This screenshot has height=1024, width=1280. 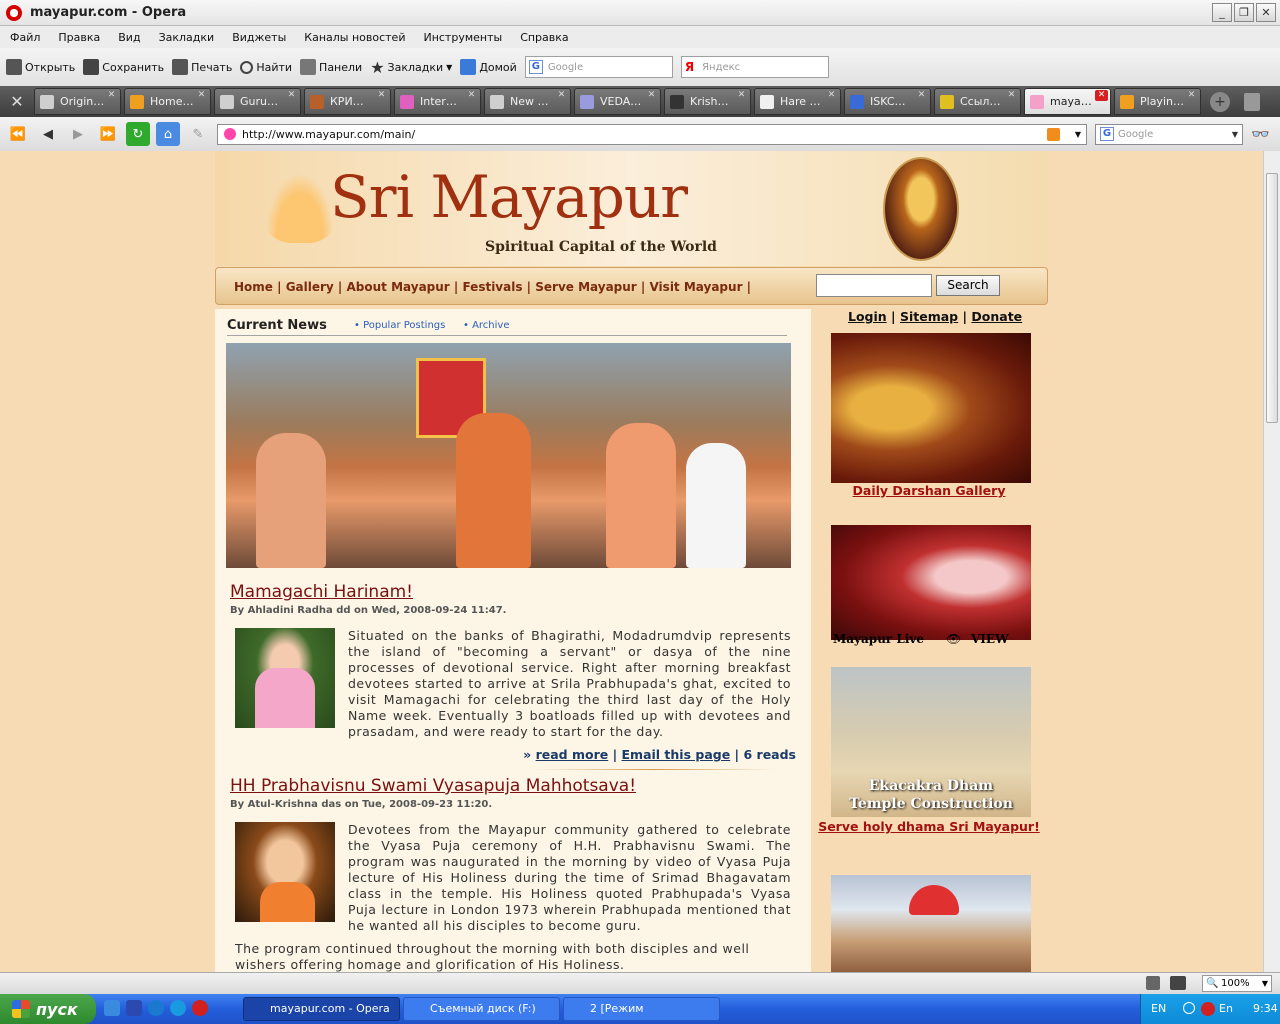 What do you see at coordinates (544, 37) in the screenshot?
I see `menu-help: Справка` at bounding box center [544, 37].